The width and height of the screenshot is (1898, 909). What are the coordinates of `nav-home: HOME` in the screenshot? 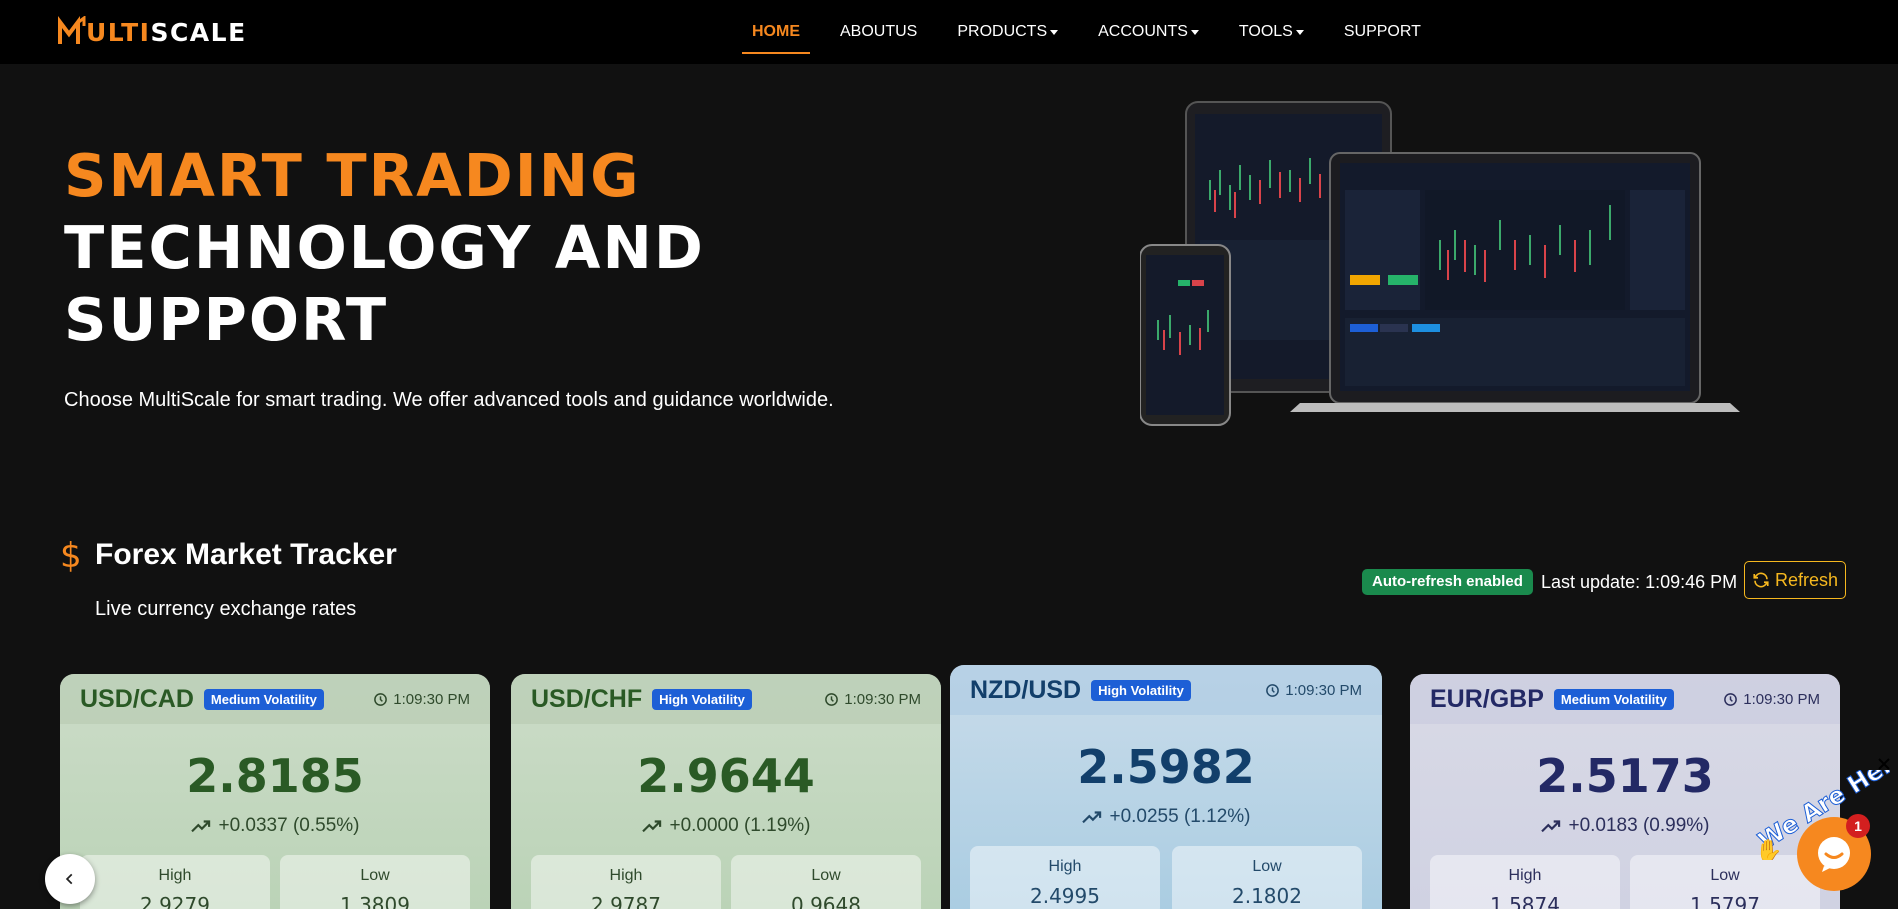 It's located at (776, 32).